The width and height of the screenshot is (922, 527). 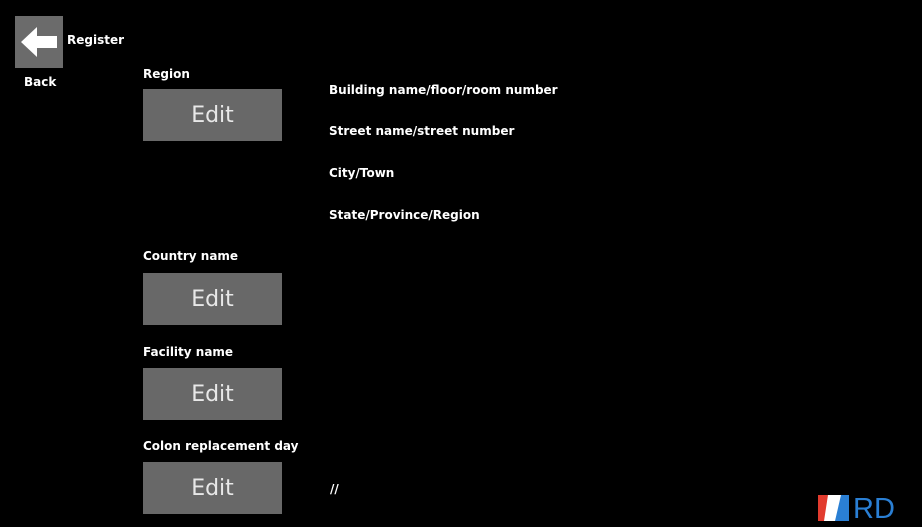 I want to click on address-line-state: State/Province/Region, so click(x=404, y=215).